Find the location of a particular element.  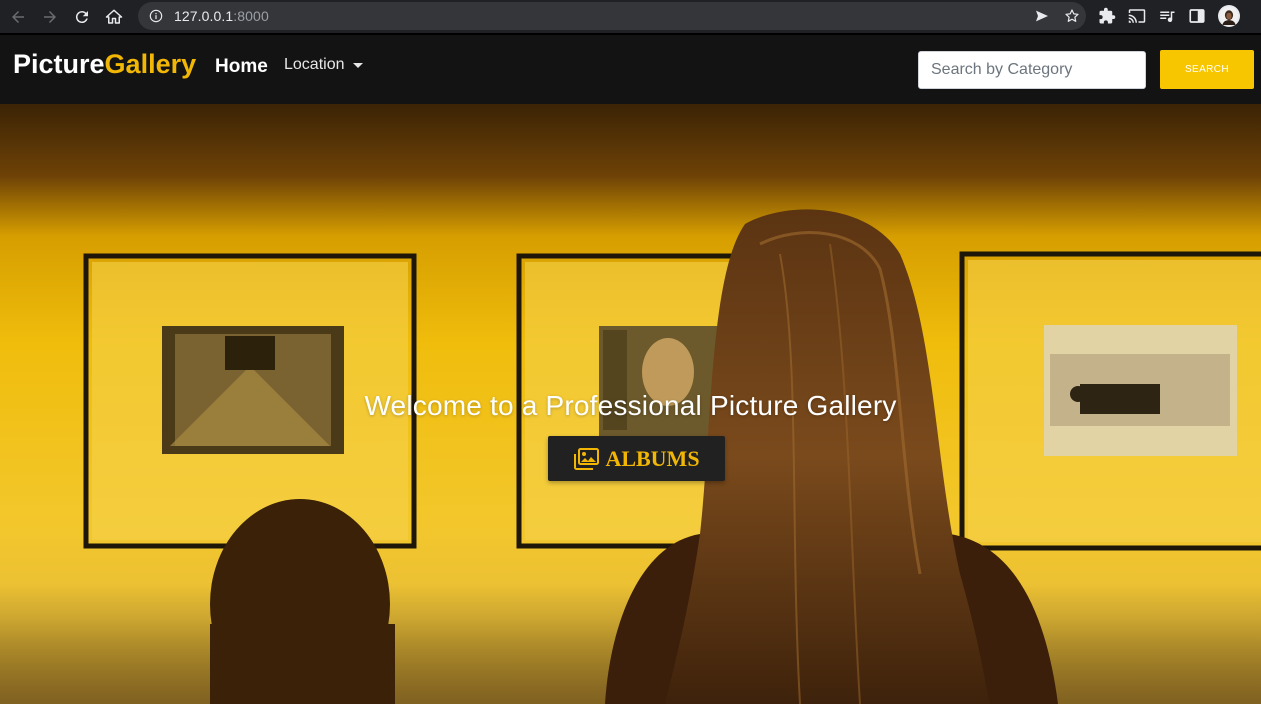

home-icon is located at coordinates (114, 16).